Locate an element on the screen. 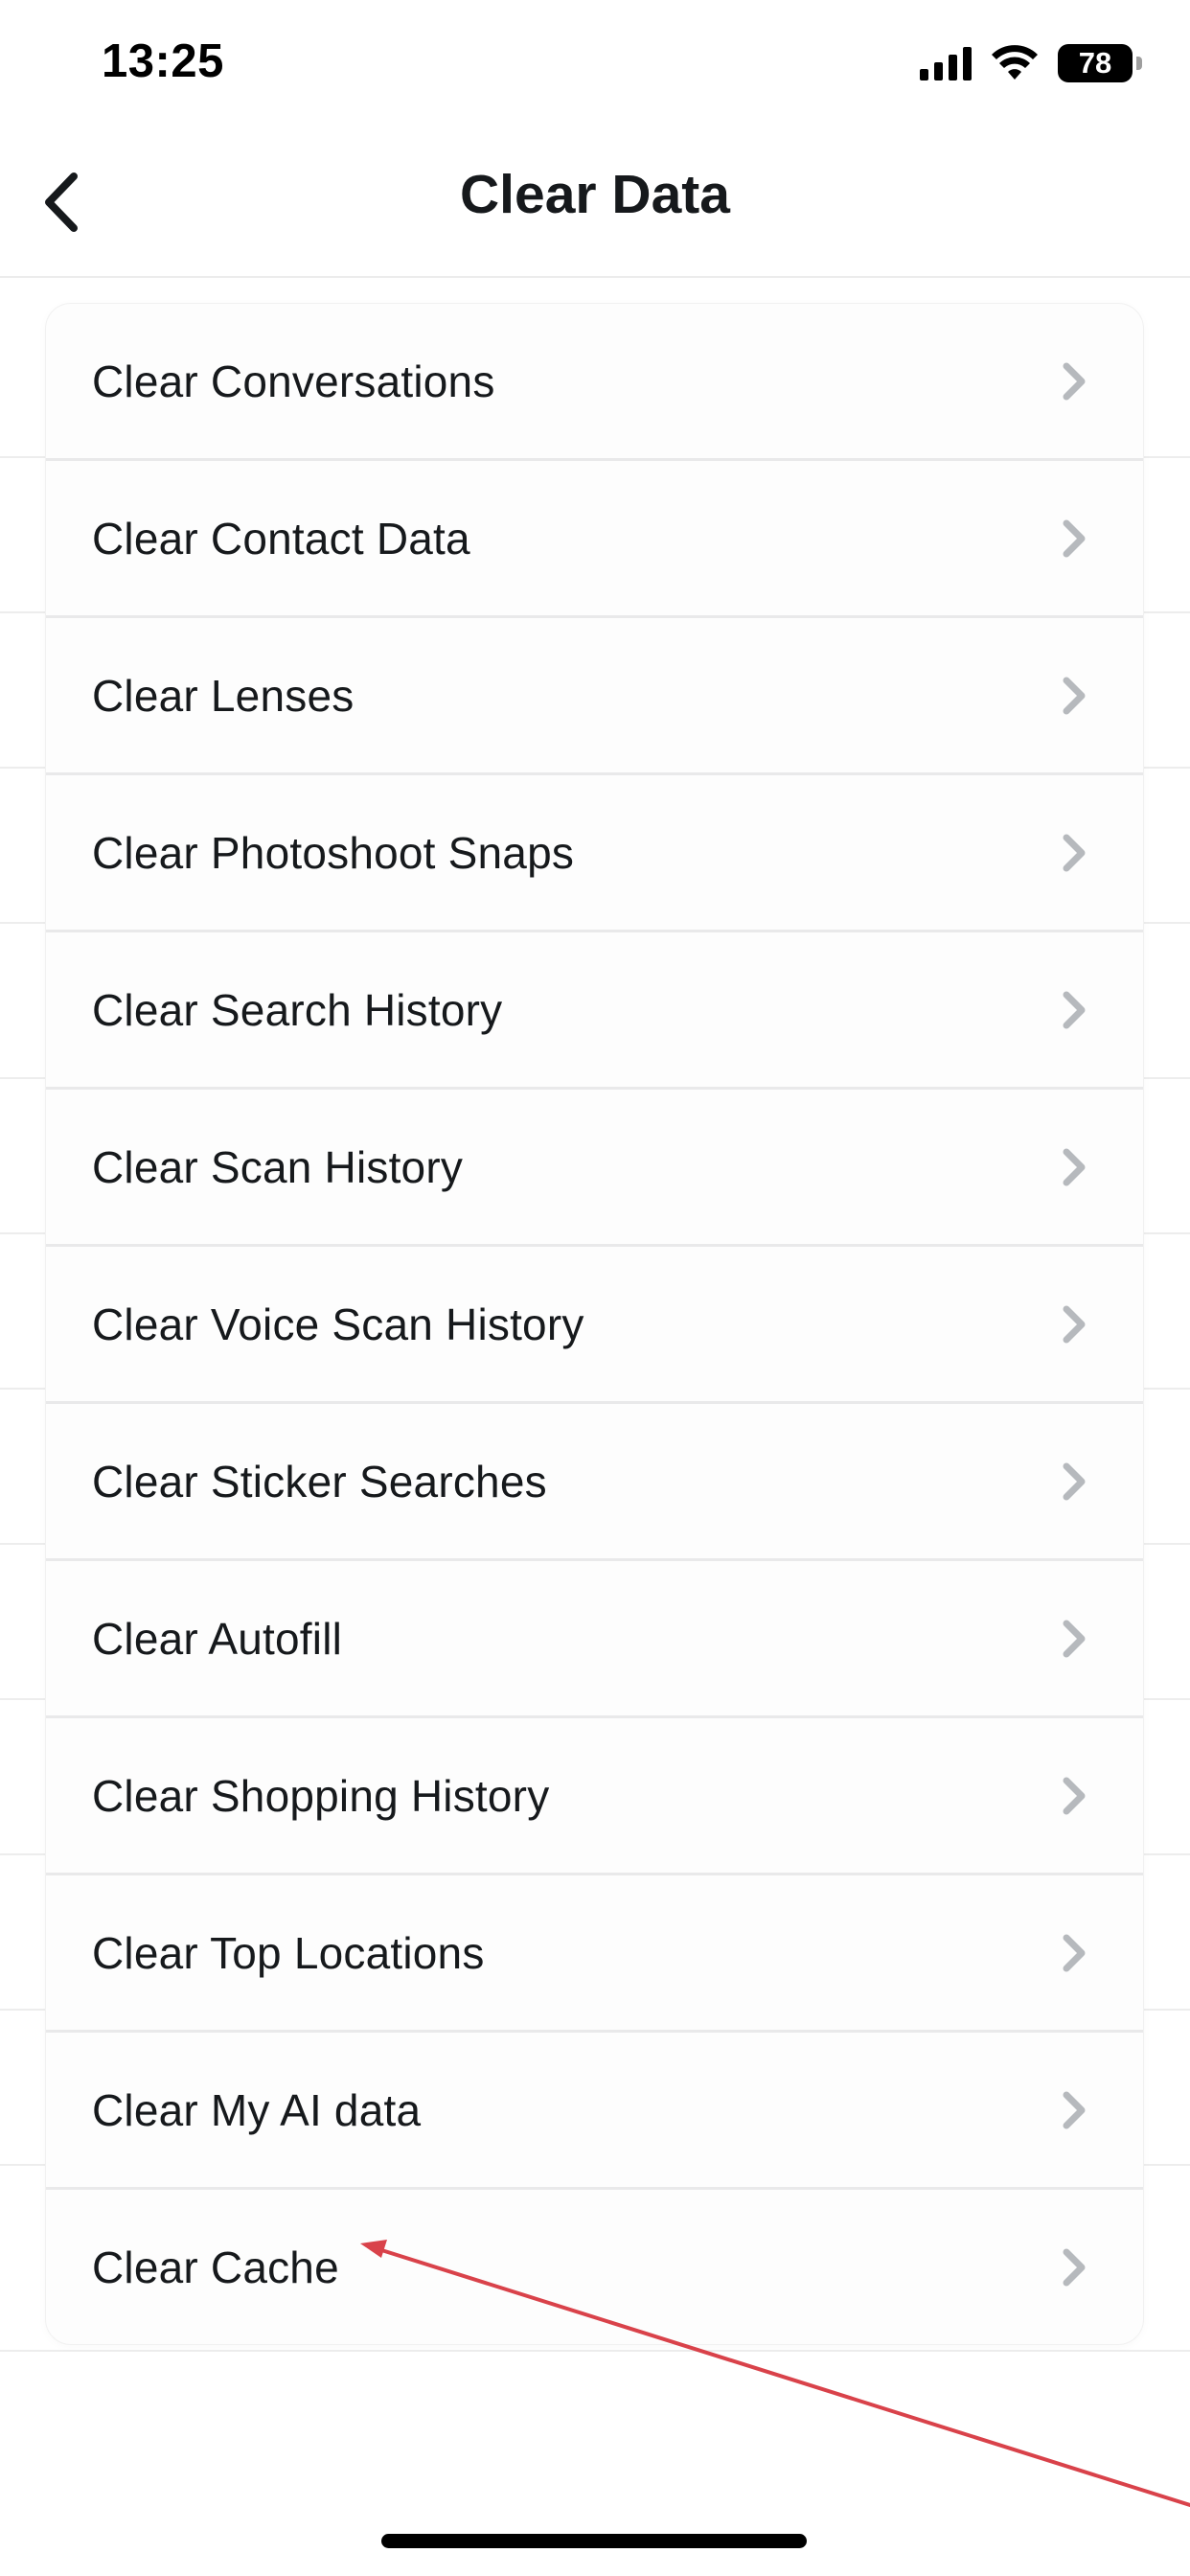 Image resolution: width=1190 pixels, height=2576 pixels. list-item-label: Clear Scan History is located at coordinates (278, 1166).